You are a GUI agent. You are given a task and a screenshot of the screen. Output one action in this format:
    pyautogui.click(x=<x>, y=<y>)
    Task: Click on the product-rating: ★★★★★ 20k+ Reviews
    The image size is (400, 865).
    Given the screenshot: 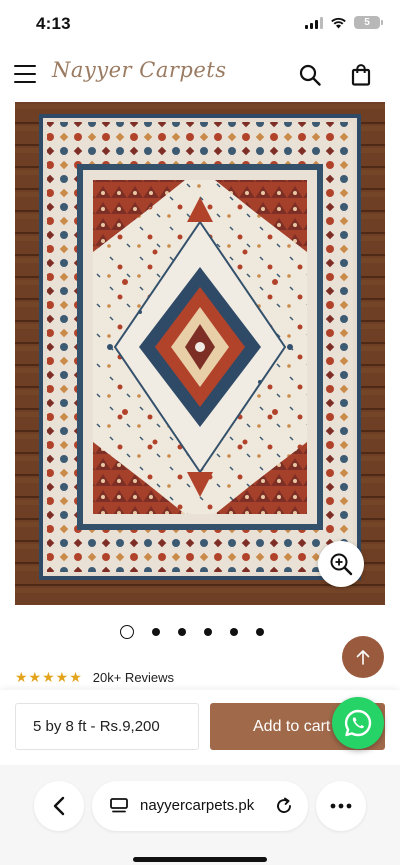 What is the action you would take?
    pyautogui.click(x=94, y=677)
    